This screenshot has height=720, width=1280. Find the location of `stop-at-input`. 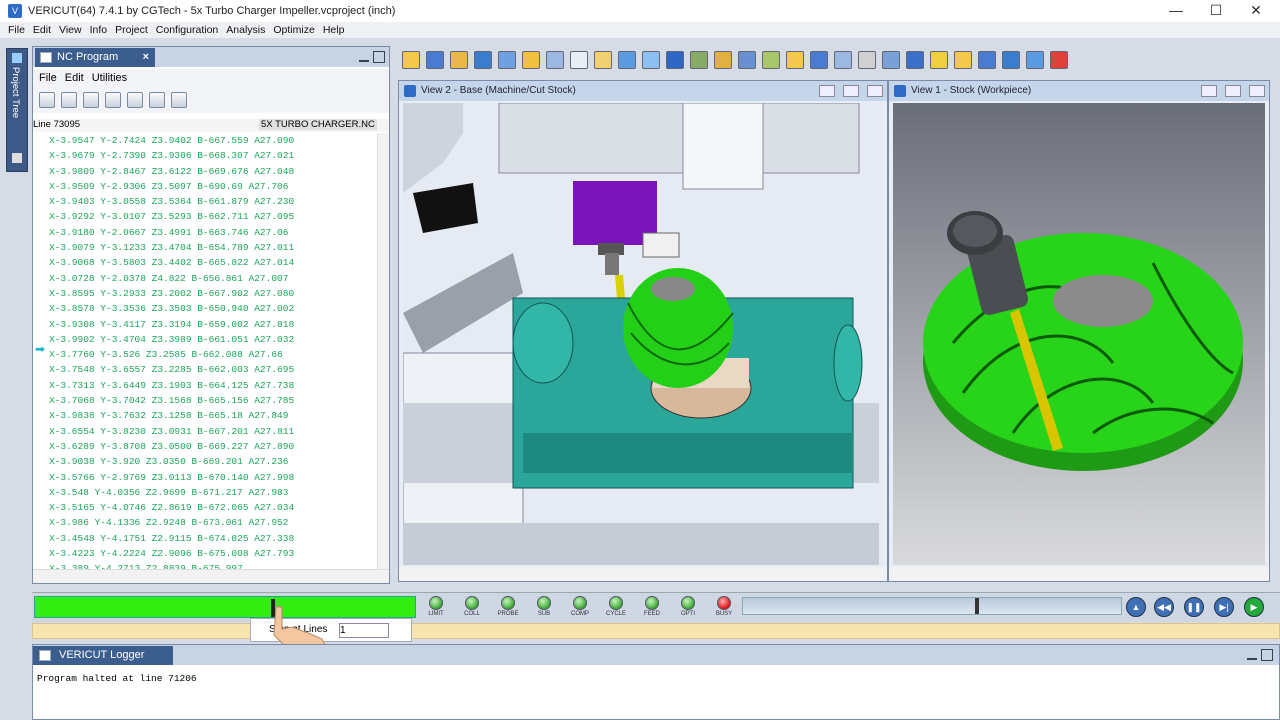

stop-at-input is located at coordinates (364, 630).